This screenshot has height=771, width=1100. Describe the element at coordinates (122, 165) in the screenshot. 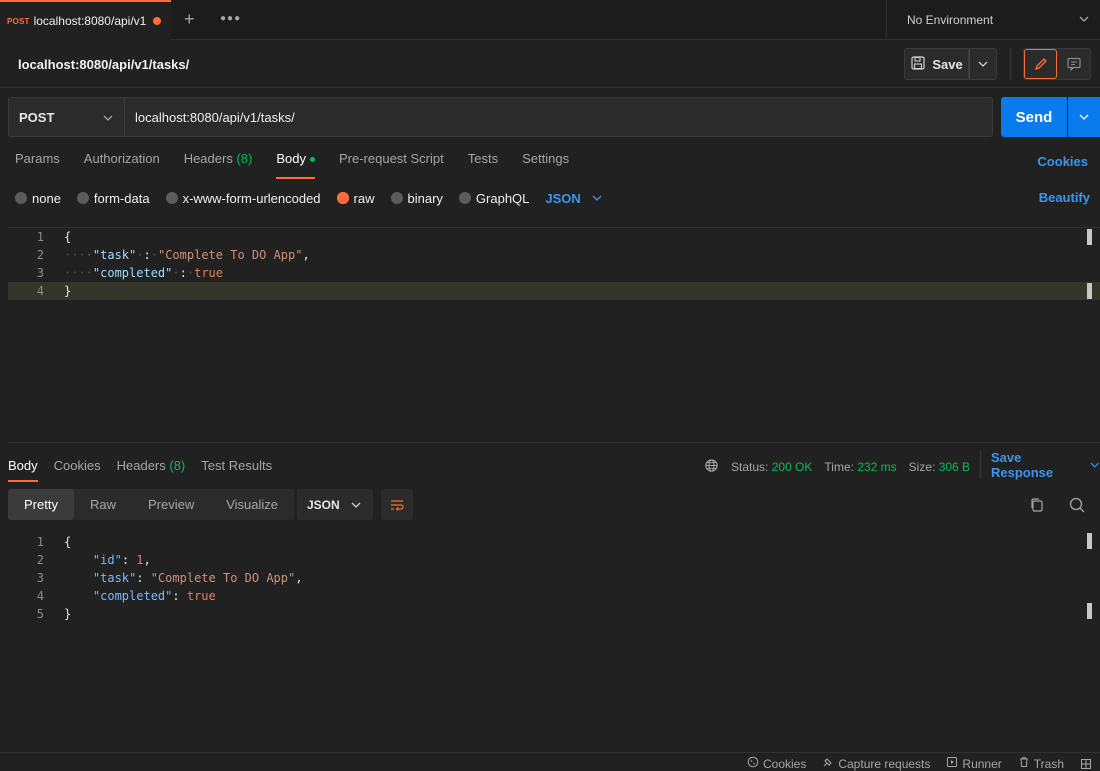

I see `tab-authorization: Authorization` at that location.